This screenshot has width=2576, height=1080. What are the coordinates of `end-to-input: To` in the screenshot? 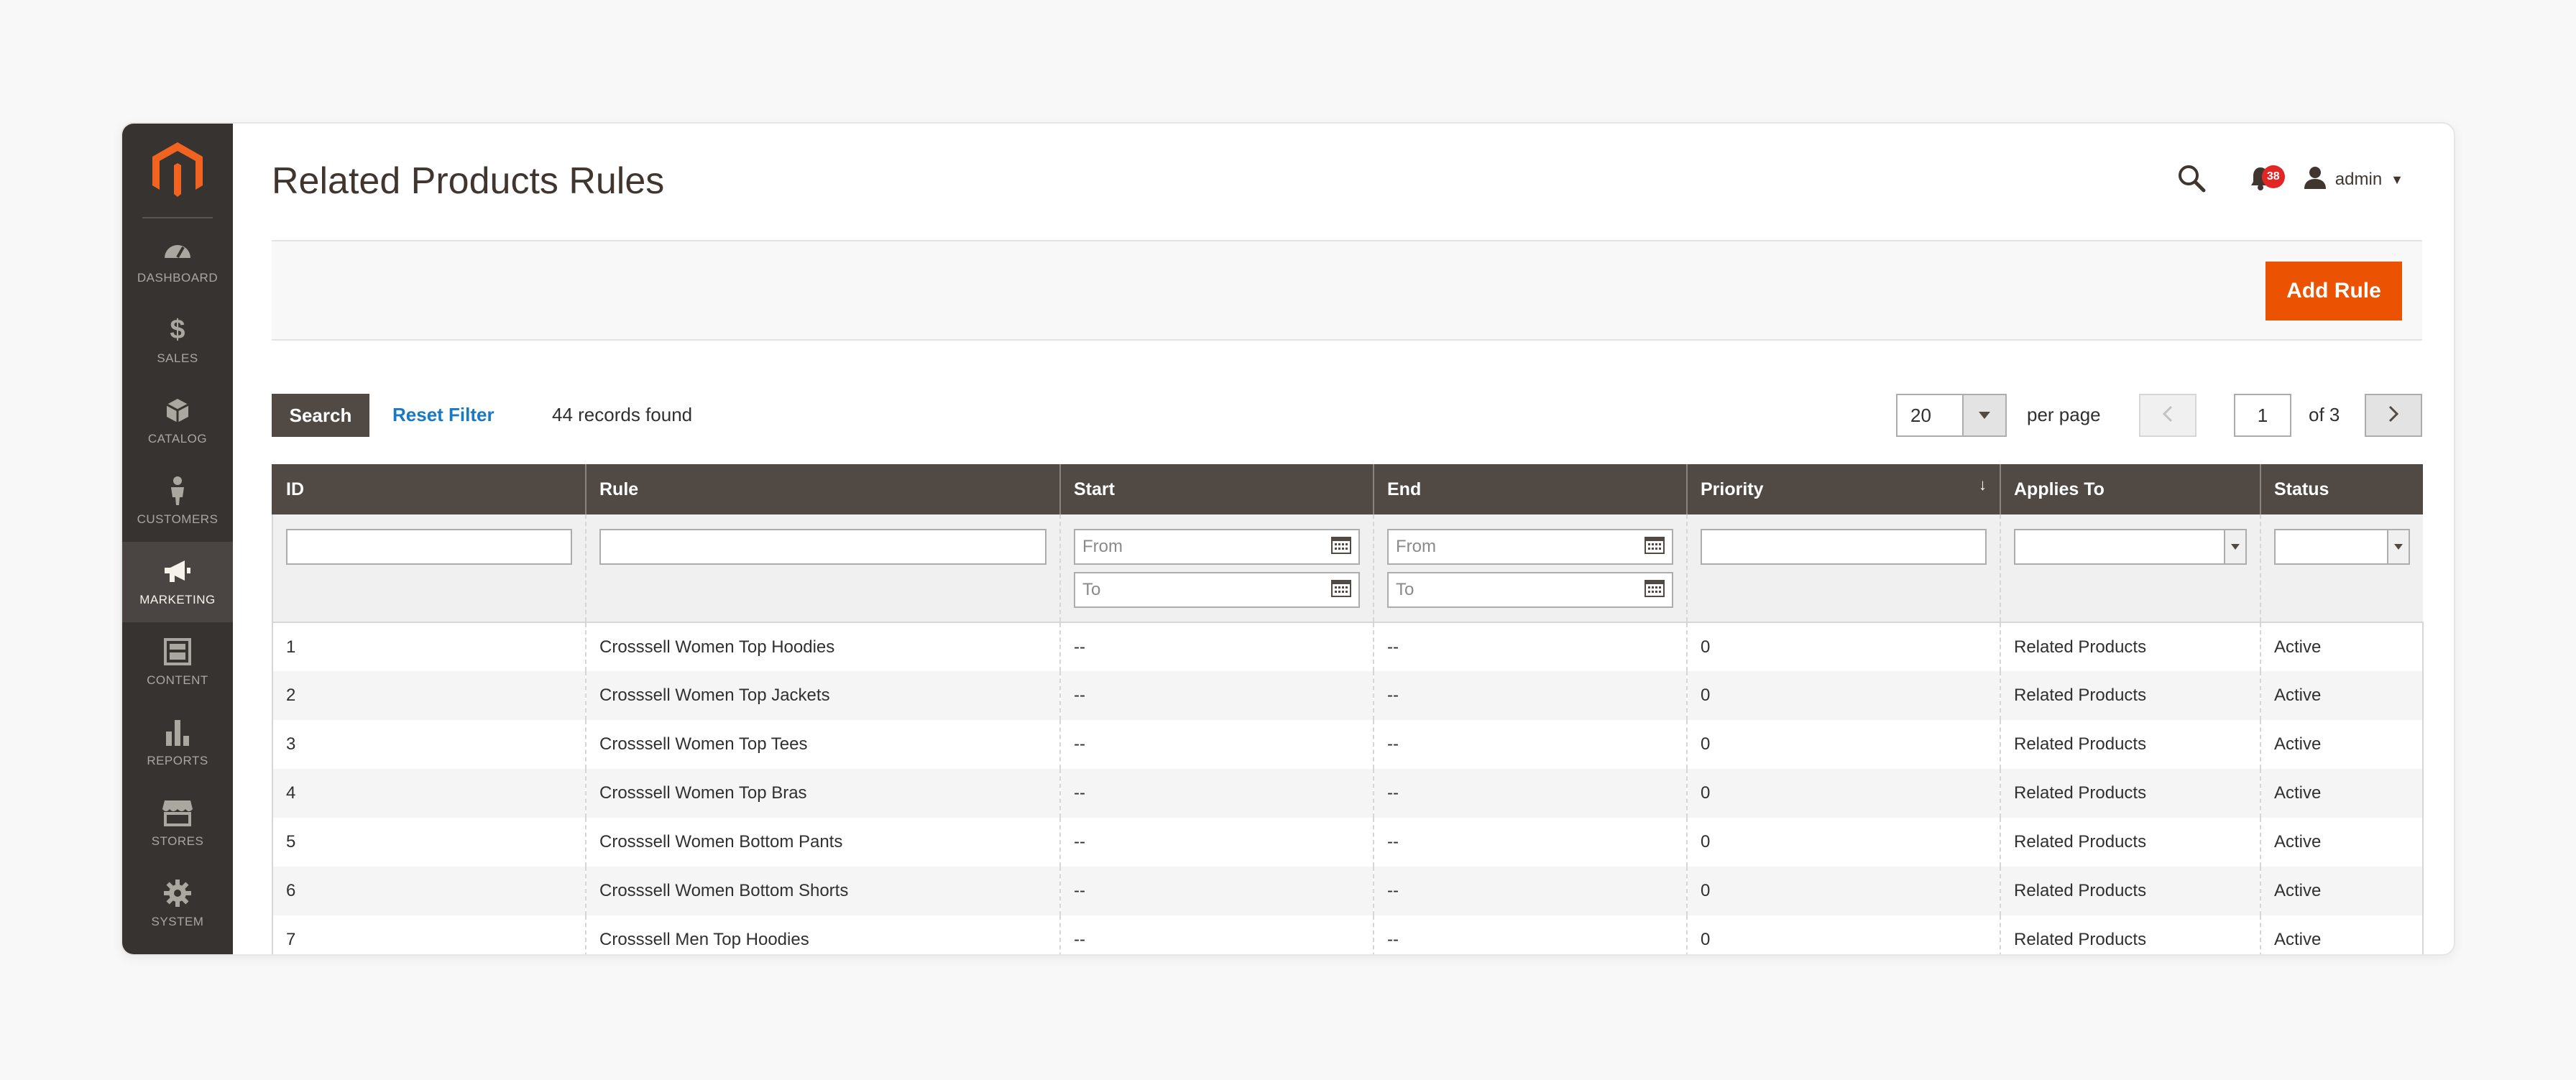 It's located at (1530, 590).